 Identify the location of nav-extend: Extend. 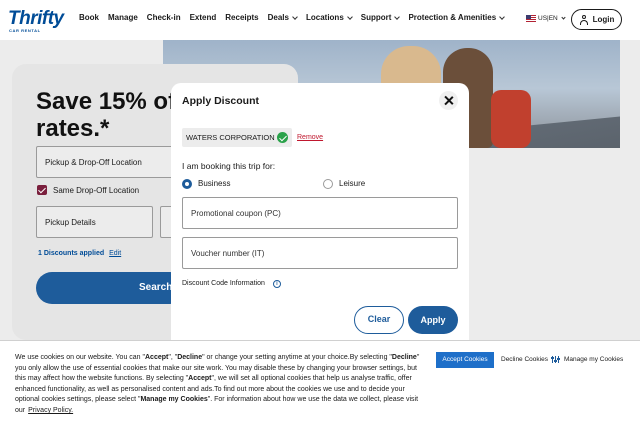
(203, 17).